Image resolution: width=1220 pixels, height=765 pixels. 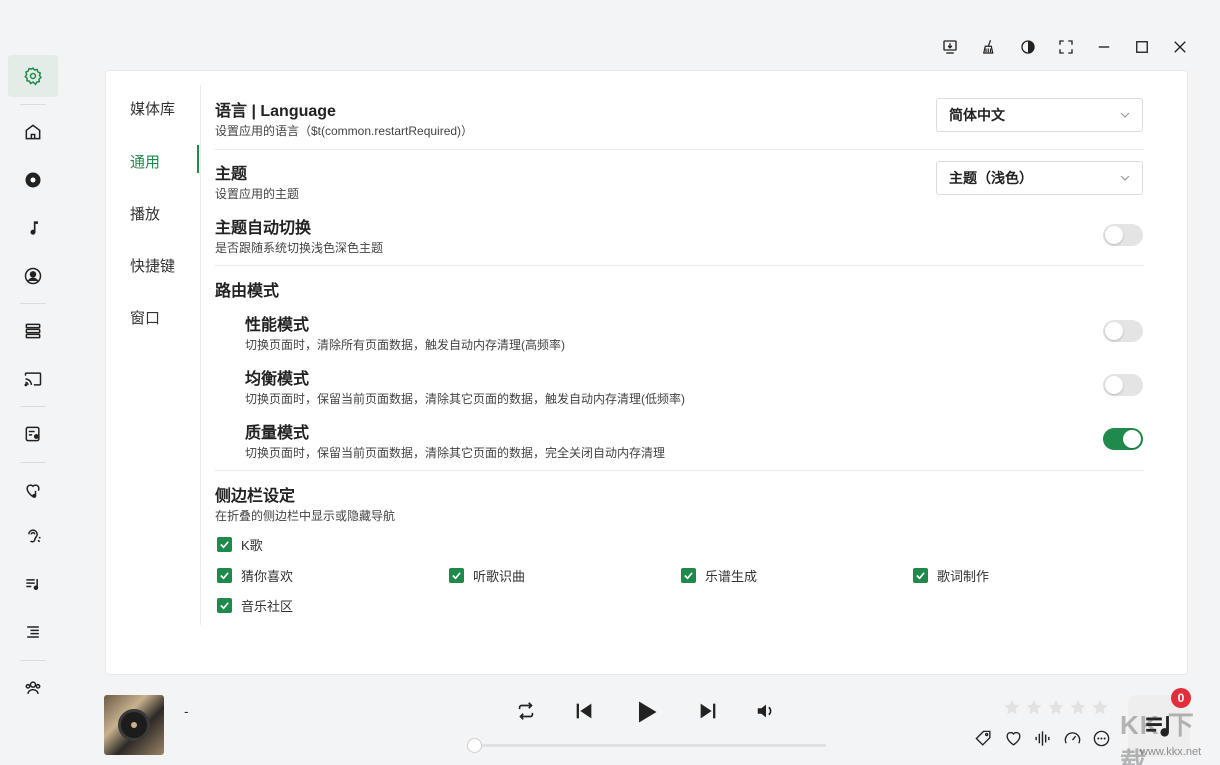 I want to click on repeat-button, so click(x=526, y=711).